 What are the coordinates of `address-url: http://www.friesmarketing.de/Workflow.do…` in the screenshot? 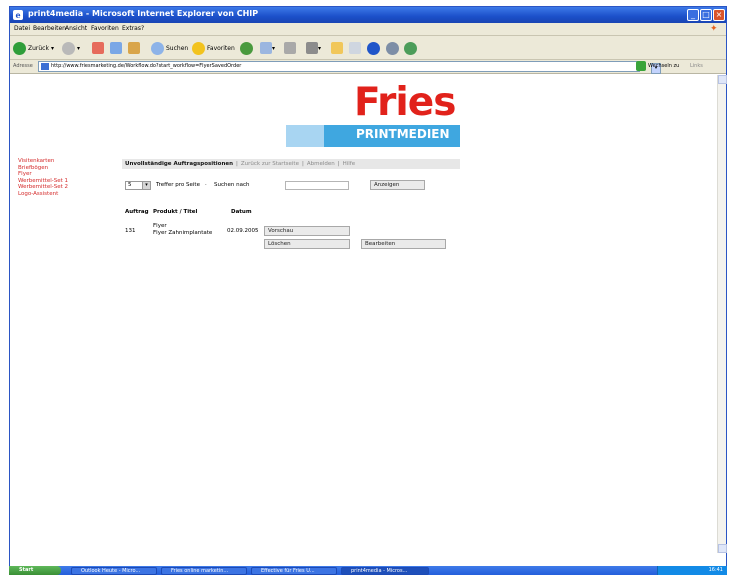 It's located at (146, 66).